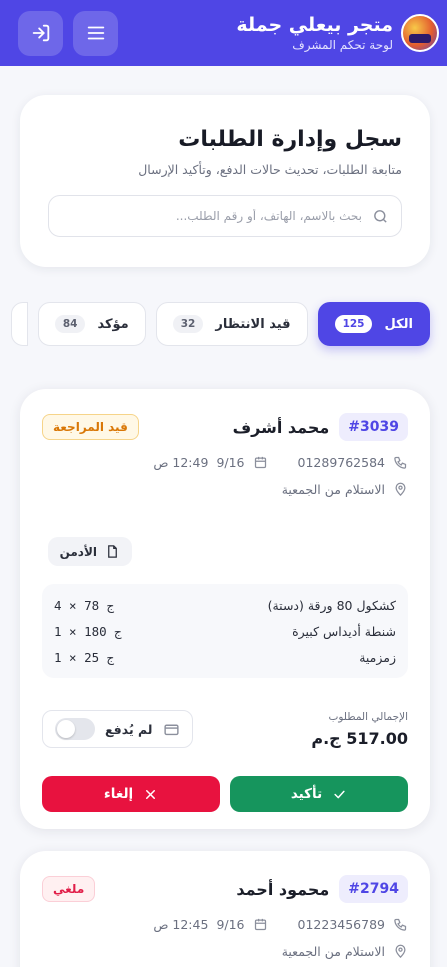 The height and width of the screenshot is (967, 447). I want to click on customer-phone: 01223456789, so click(341, 924).